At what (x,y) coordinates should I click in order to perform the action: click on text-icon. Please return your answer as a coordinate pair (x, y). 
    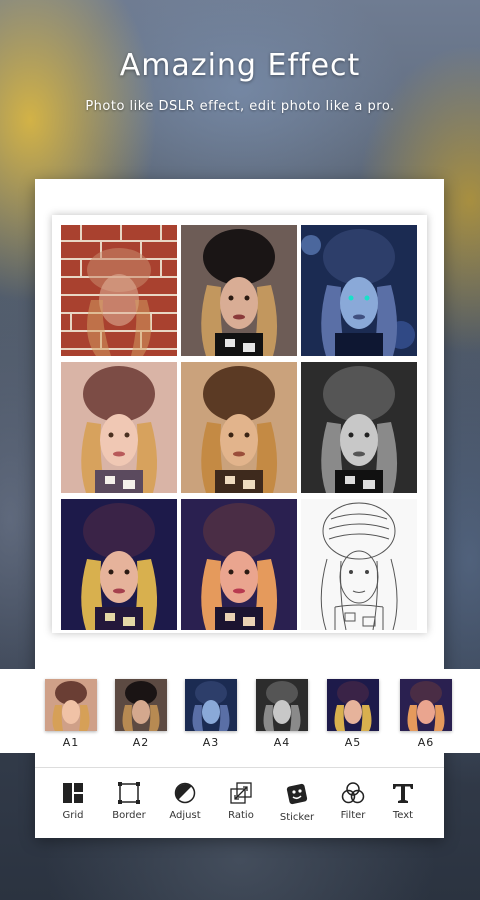
    Looking at the image, I should click on (403, 793).